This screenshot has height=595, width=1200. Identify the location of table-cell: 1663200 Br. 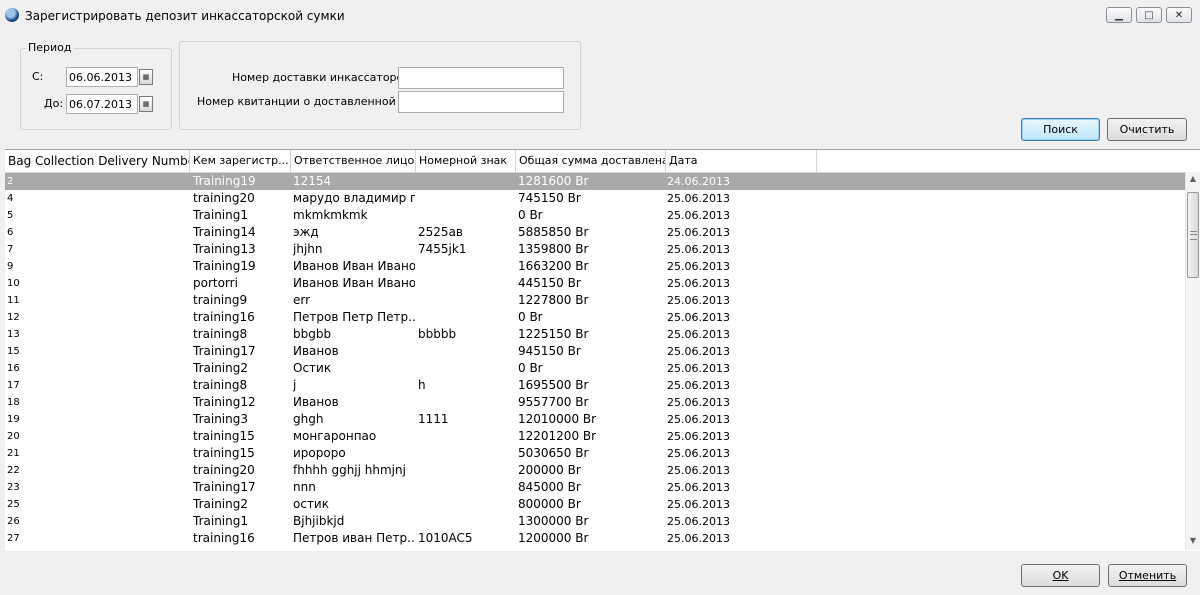
(553, 266).